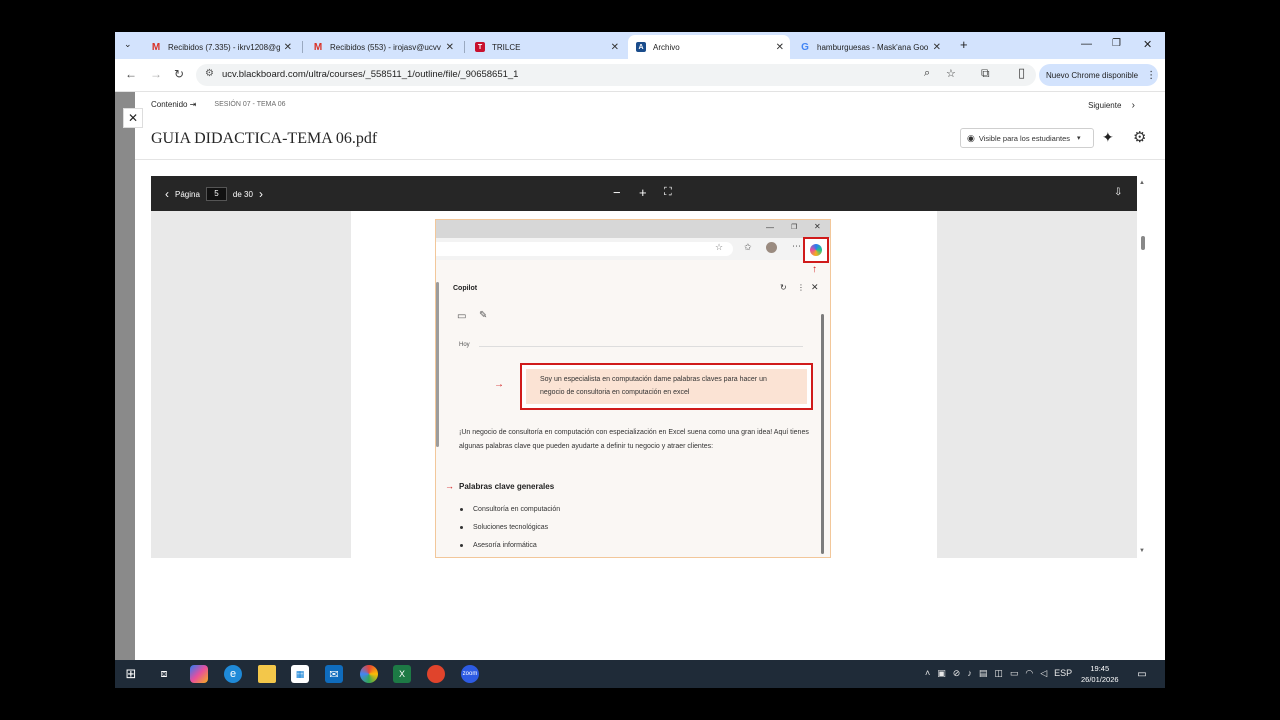 This screenshot has width=1280, height=720. What do you see at coordinates (179, 74) in the screenshot?
I see `reload-icon: ↻` at bounding box center [179, 74].